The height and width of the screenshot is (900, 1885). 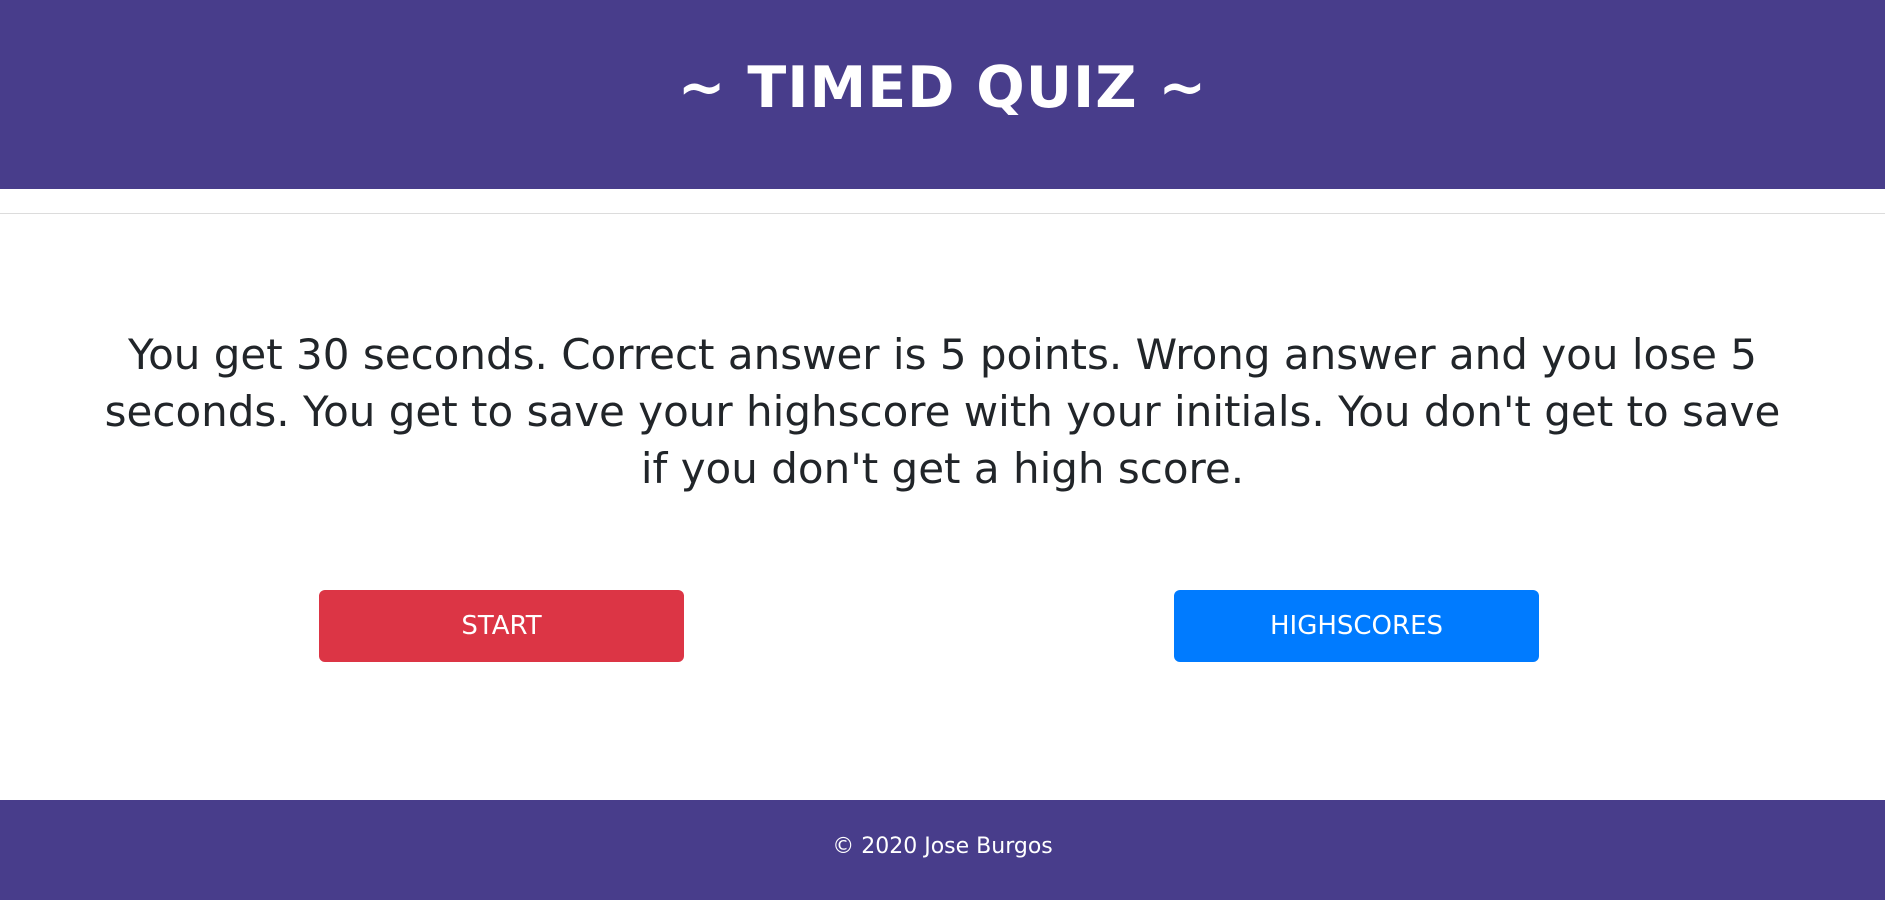 I want to click on footer-bar: © 2020 Jose Burgos, so click(x=942, y=850).